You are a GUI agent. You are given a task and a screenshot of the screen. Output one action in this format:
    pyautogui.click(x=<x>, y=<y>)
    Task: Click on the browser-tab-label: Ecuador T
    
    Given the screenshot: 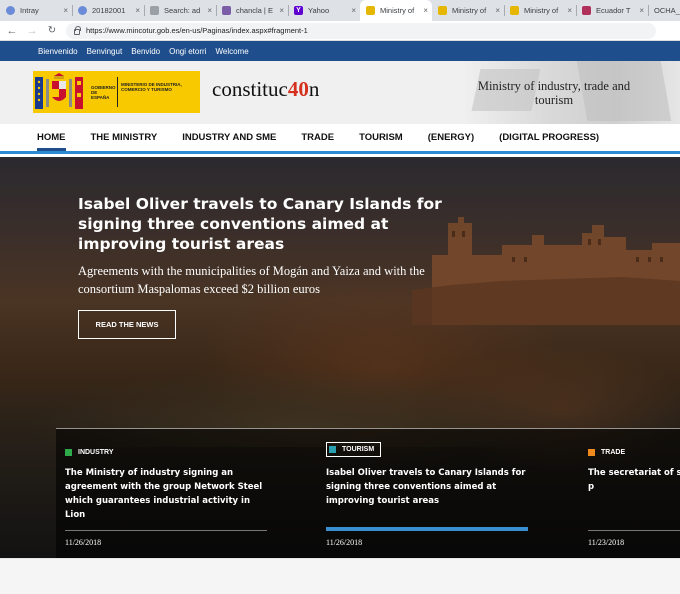 What is the action you would take?
    pyautogui.click(x=613, y=10)
    